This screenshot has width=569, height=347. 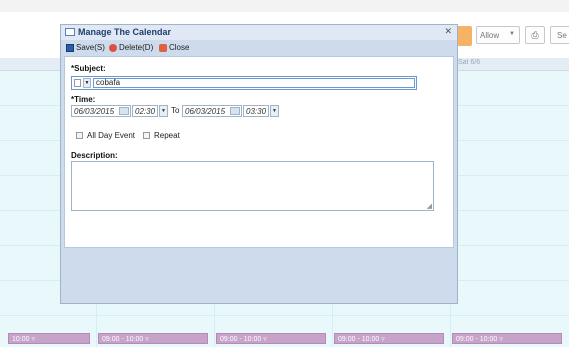 I want to click on print-button: ⎙, so click(x=535, y=35).